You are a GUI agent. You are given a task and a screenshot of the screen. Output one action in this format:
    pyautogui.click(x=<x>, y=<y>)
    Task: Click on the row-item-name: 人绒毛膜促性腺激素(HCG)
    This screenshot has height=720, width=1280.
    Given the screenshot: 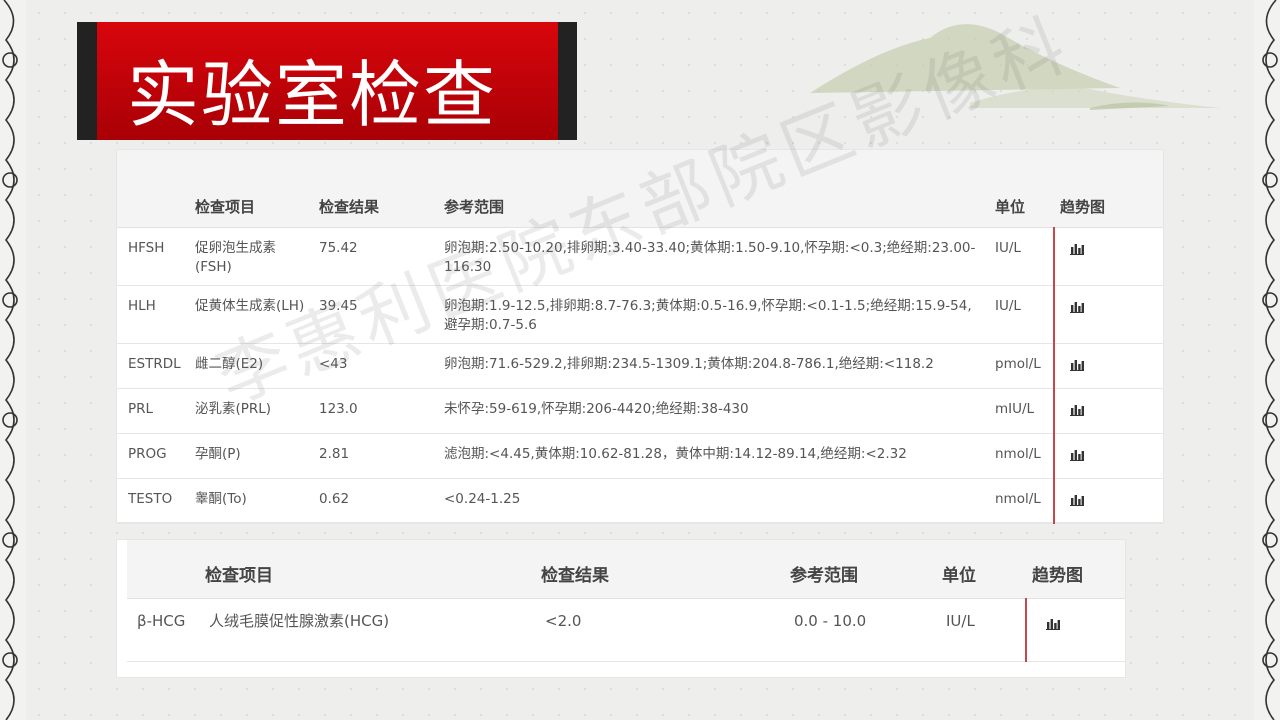 What is the action you would take?
    pyautogui.click(x=367, y=630)
    